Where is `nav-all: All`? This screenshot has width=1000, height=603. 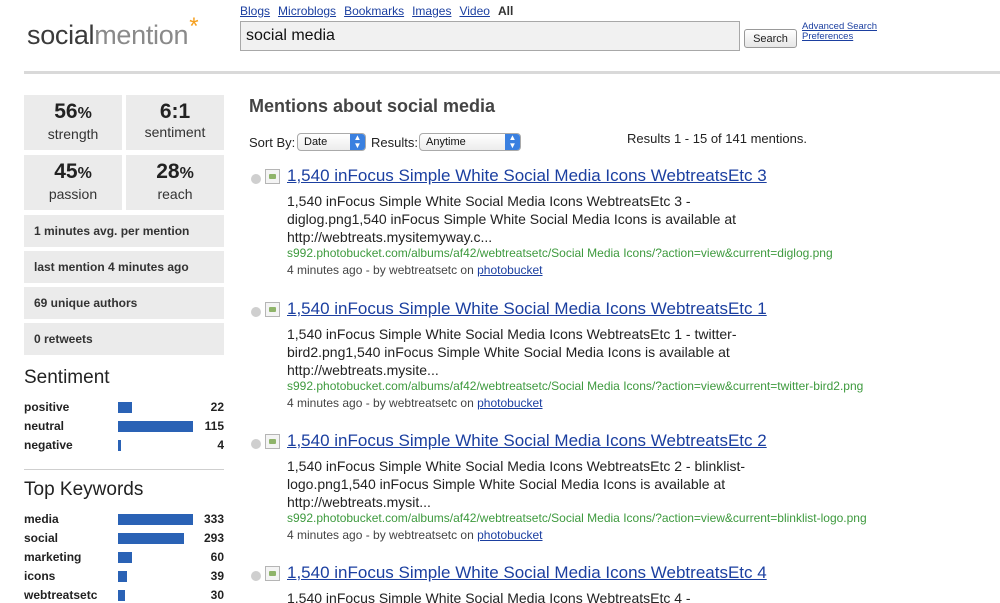
nav-all: All is located at coordinates (505, 11).